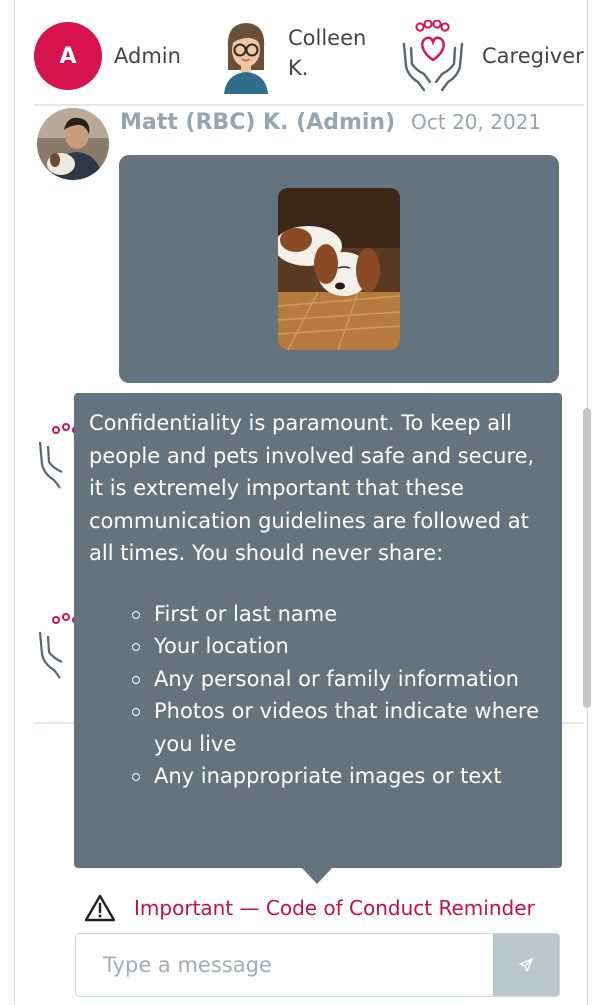 This screenshot has height=1005, width=592. I want to click on warning-triangle-icon, so click(100, 908).